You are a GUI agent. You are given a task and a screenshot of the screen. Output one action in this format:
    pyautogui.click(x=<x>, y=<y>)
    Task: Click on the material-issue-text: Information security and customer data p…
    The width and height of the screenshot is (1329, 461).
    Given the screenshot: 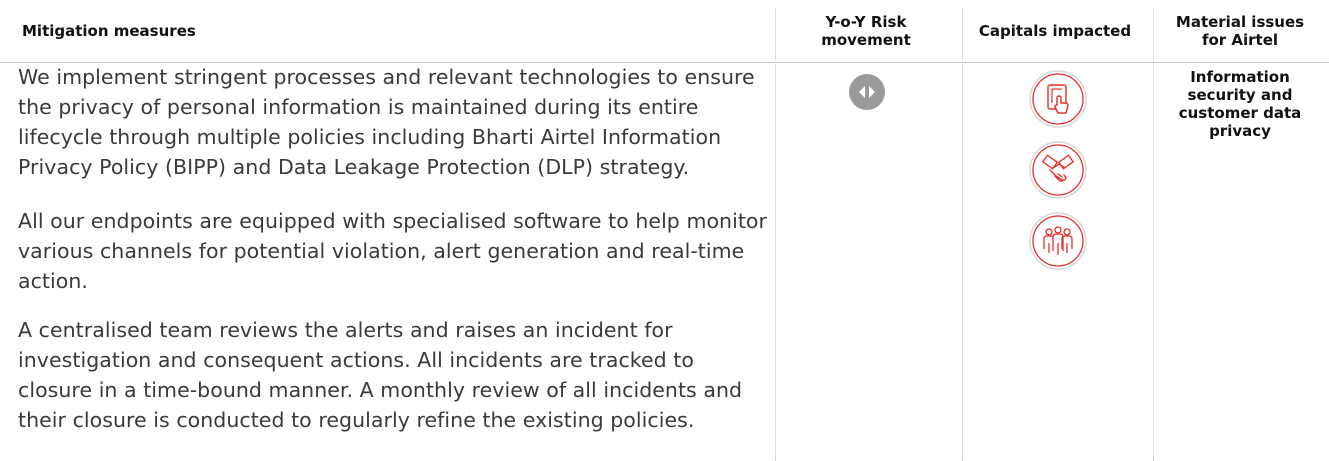 What is the action you would take?
    pyautogui.click(x=1240, y=104)
    